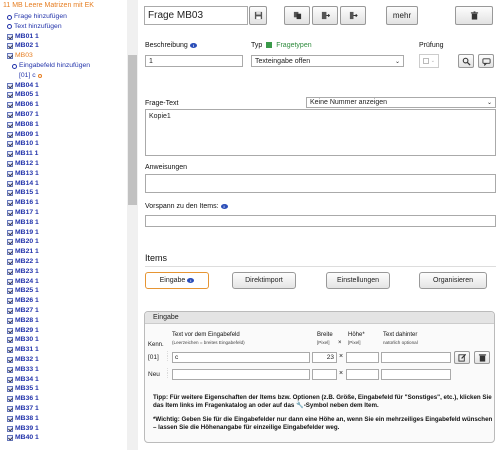  What do you see at coordinates (23, 370) in the screenshot?
I see `sidebar-item: MB33 1` at bounding box center [23, 370].